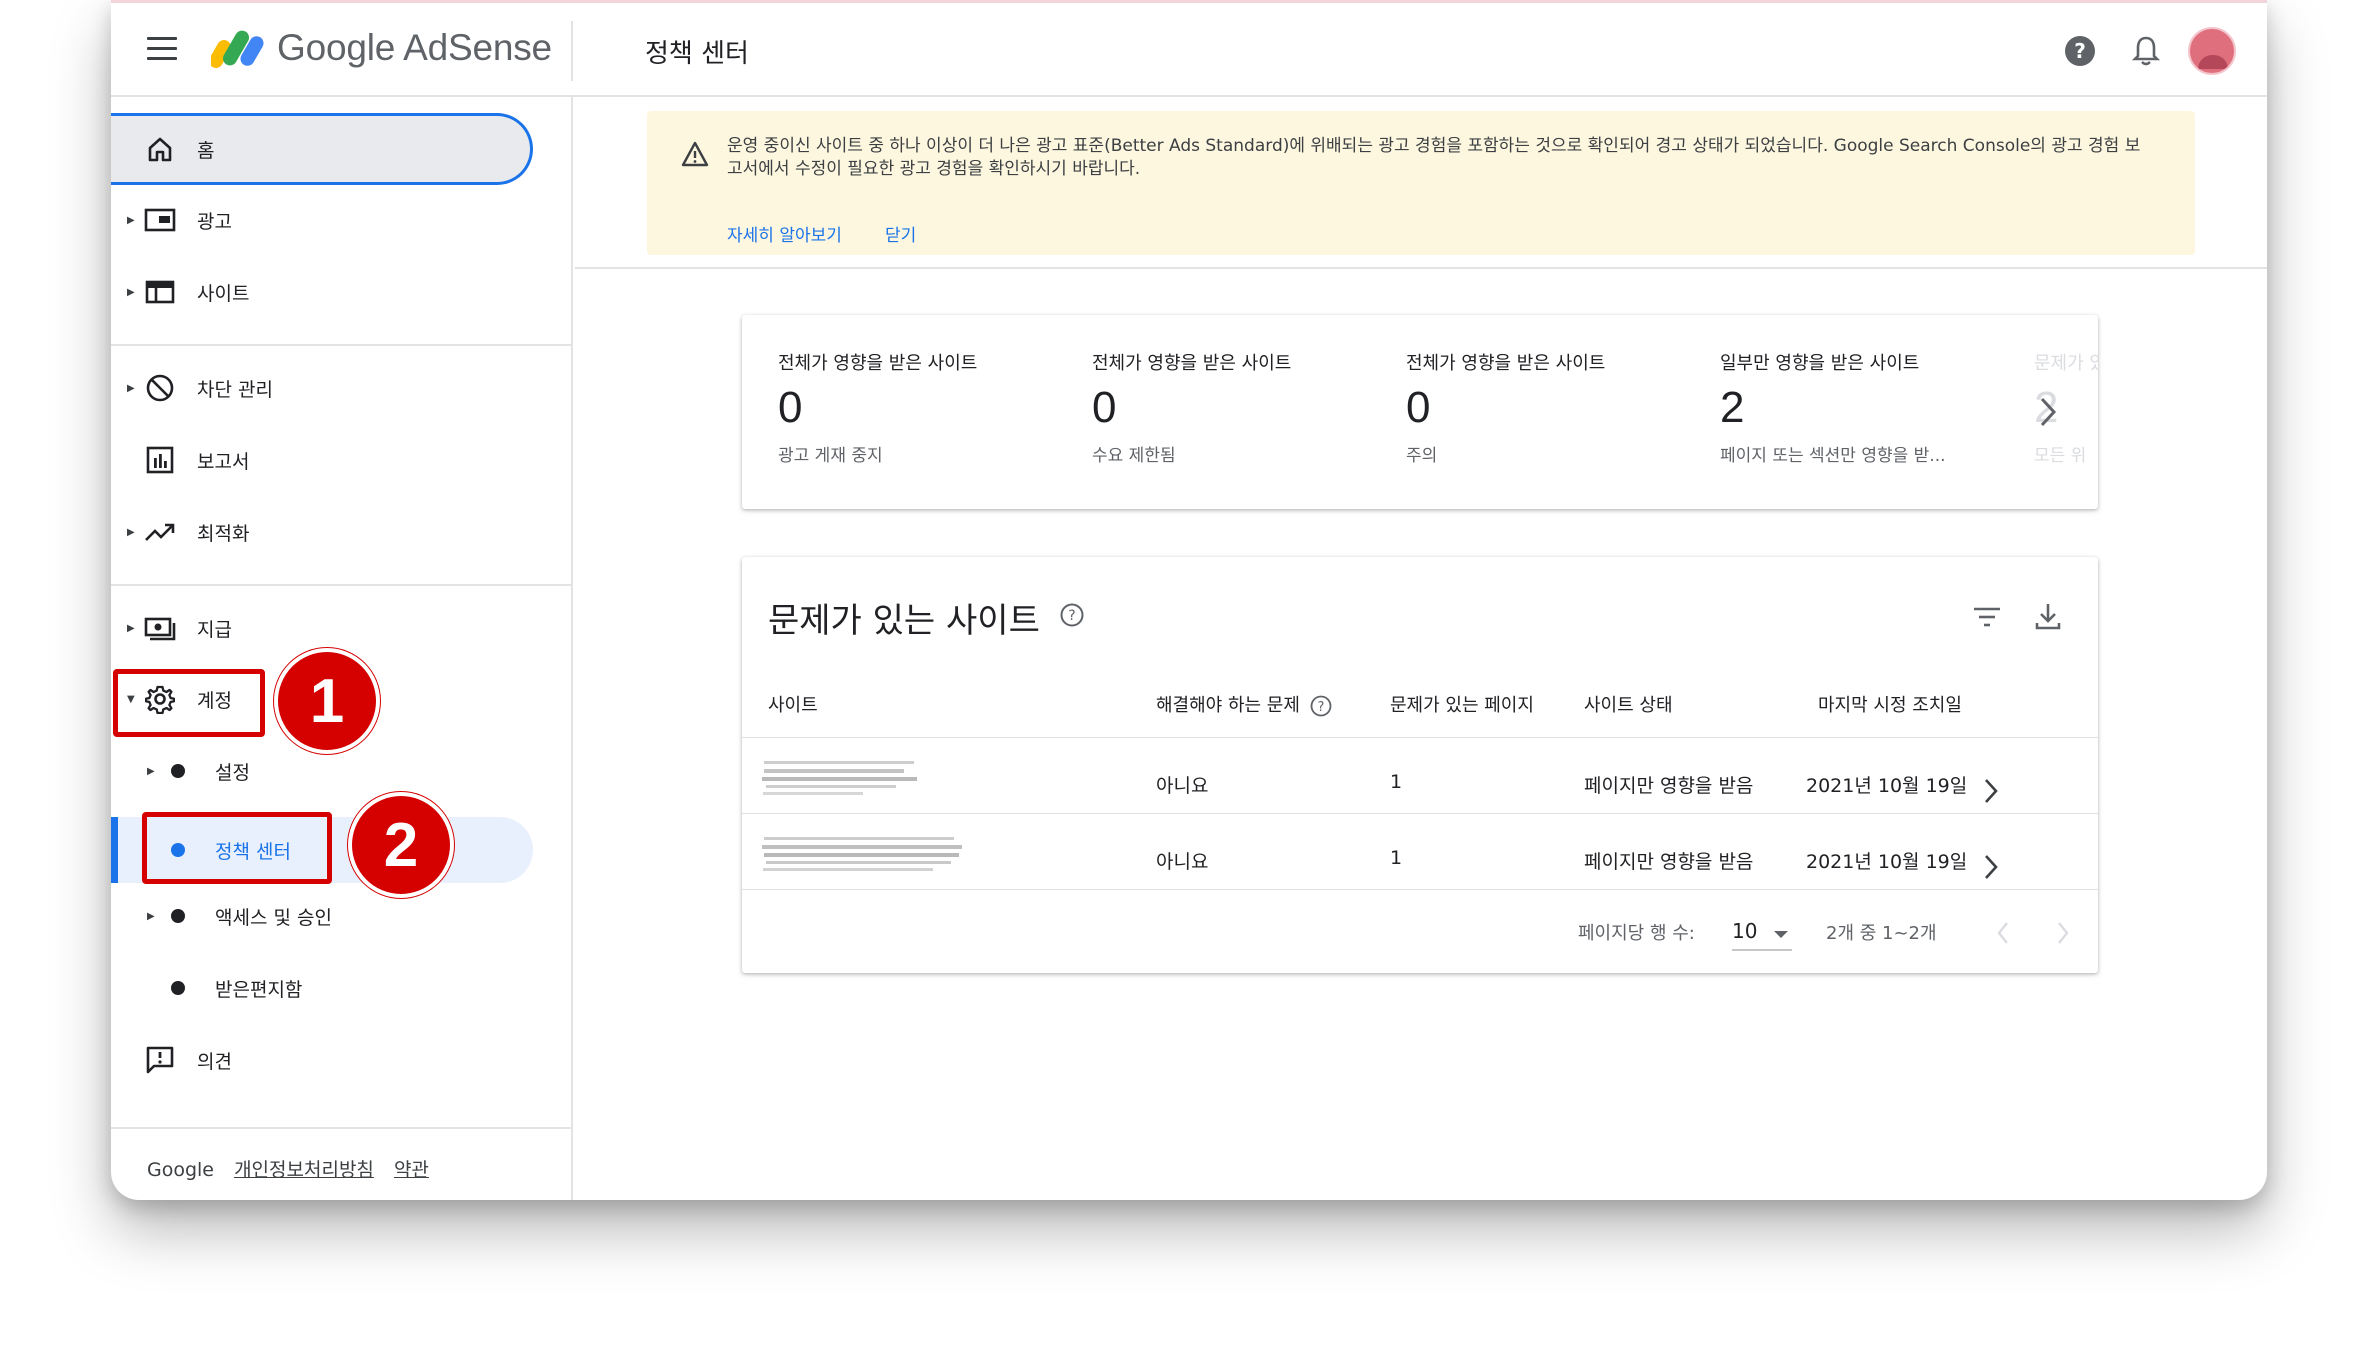 This screenshot has width=2378, height=1348. What do you see at coordinates (904, 621) in the screenshot?
I see `card-title: 문제가 있는 사이트` at bounding box center [904, 621].